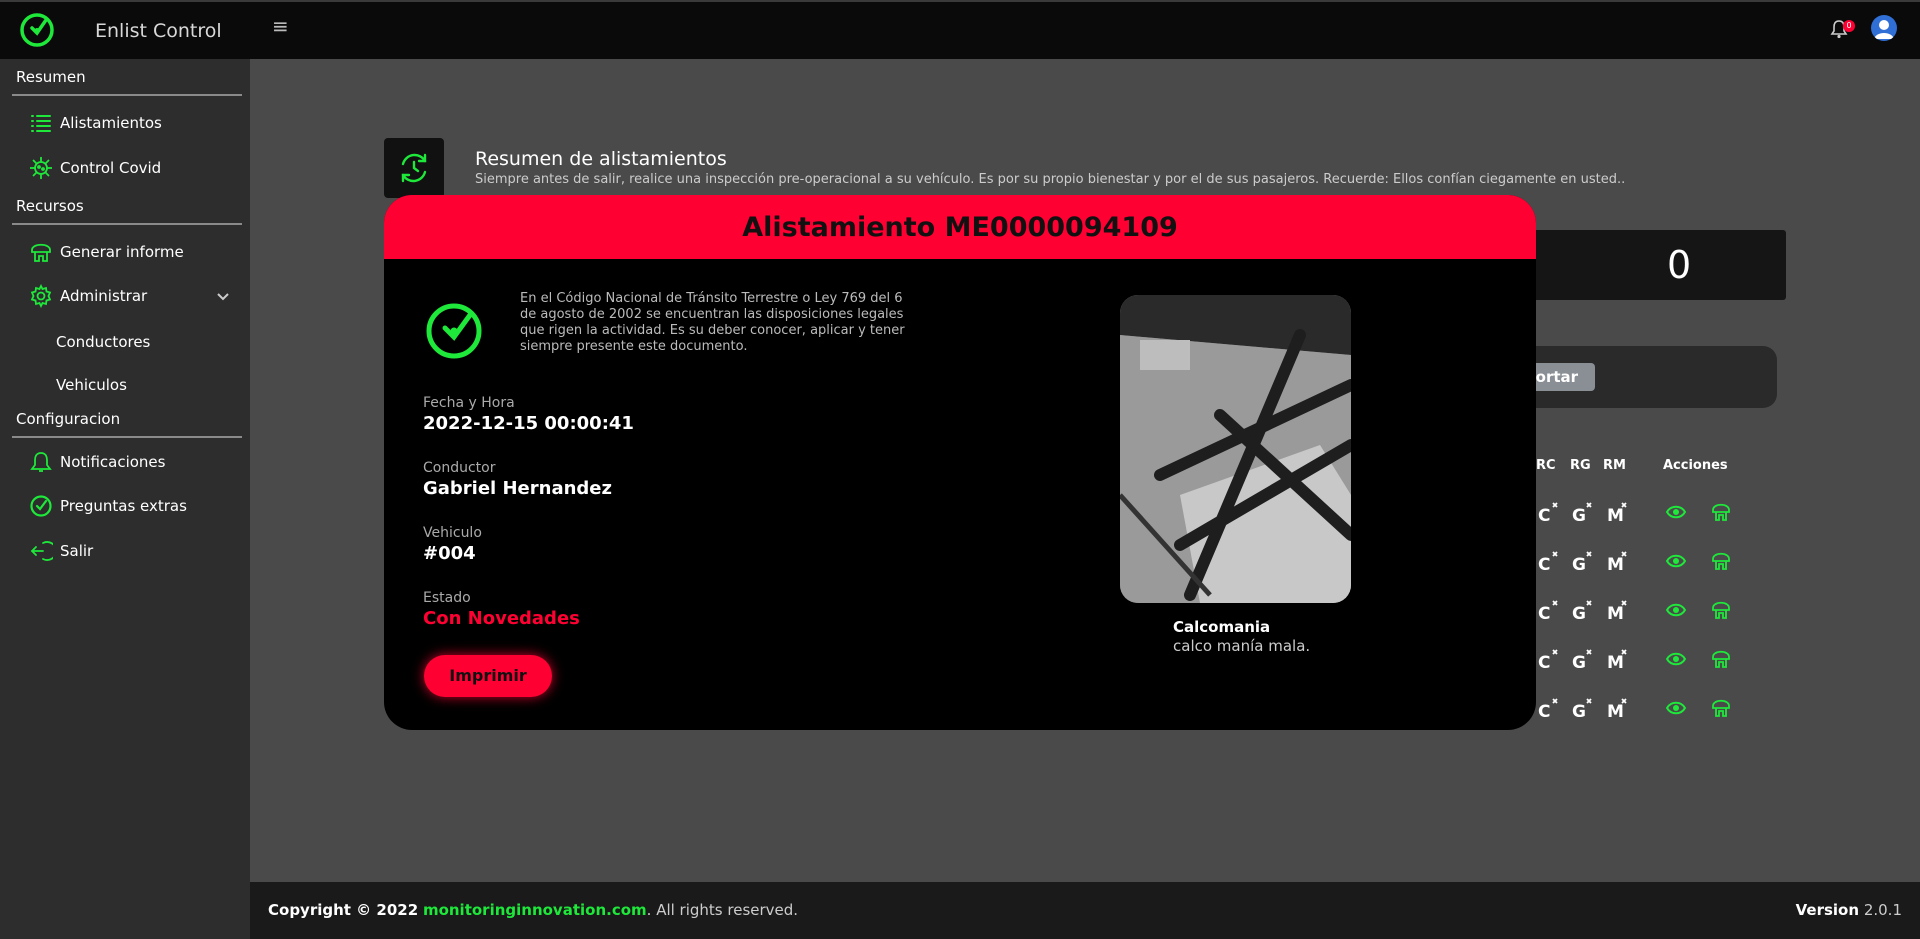 The height and width of the screenshot is (939, 1920). Describe the element at coordinates (91, 385) in the screenshot. I see `sidebar-subitem-vehiculos: Vehiculos` at that location.